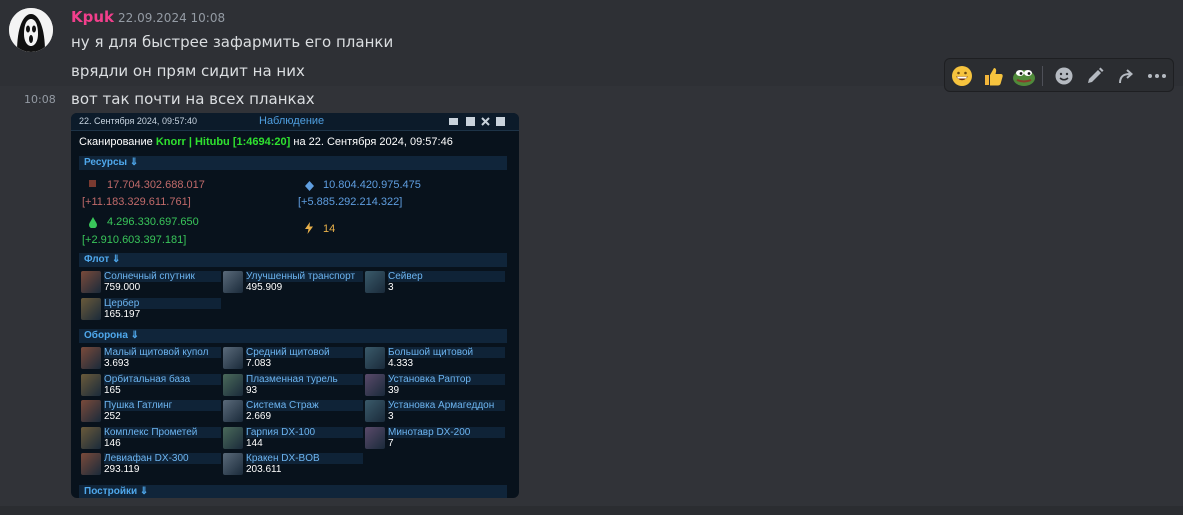 This screenshot has height=515, width=1183. I want to click on unit-count: 7, so click(391, 443).